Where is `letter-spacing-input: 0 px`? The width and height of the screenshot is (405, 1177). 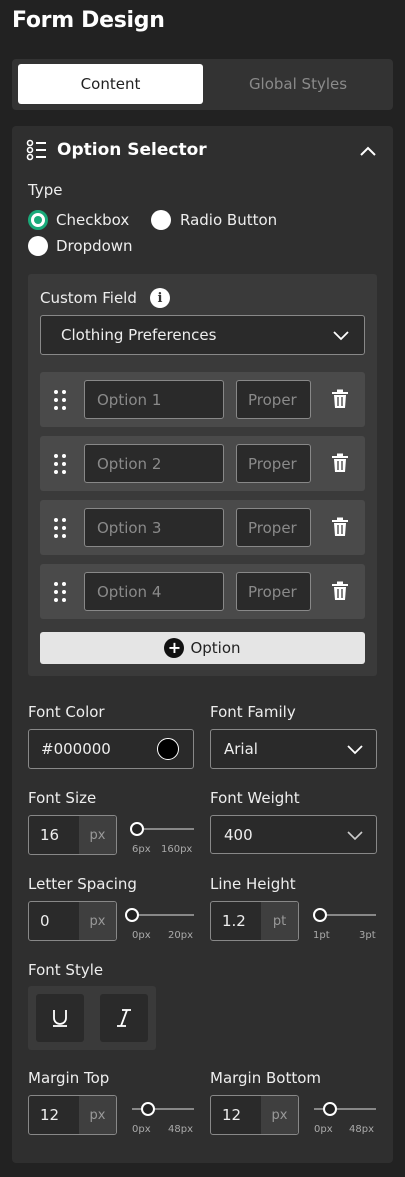 letter-spacing-input: 0 px is located at coordinates (72, 921).